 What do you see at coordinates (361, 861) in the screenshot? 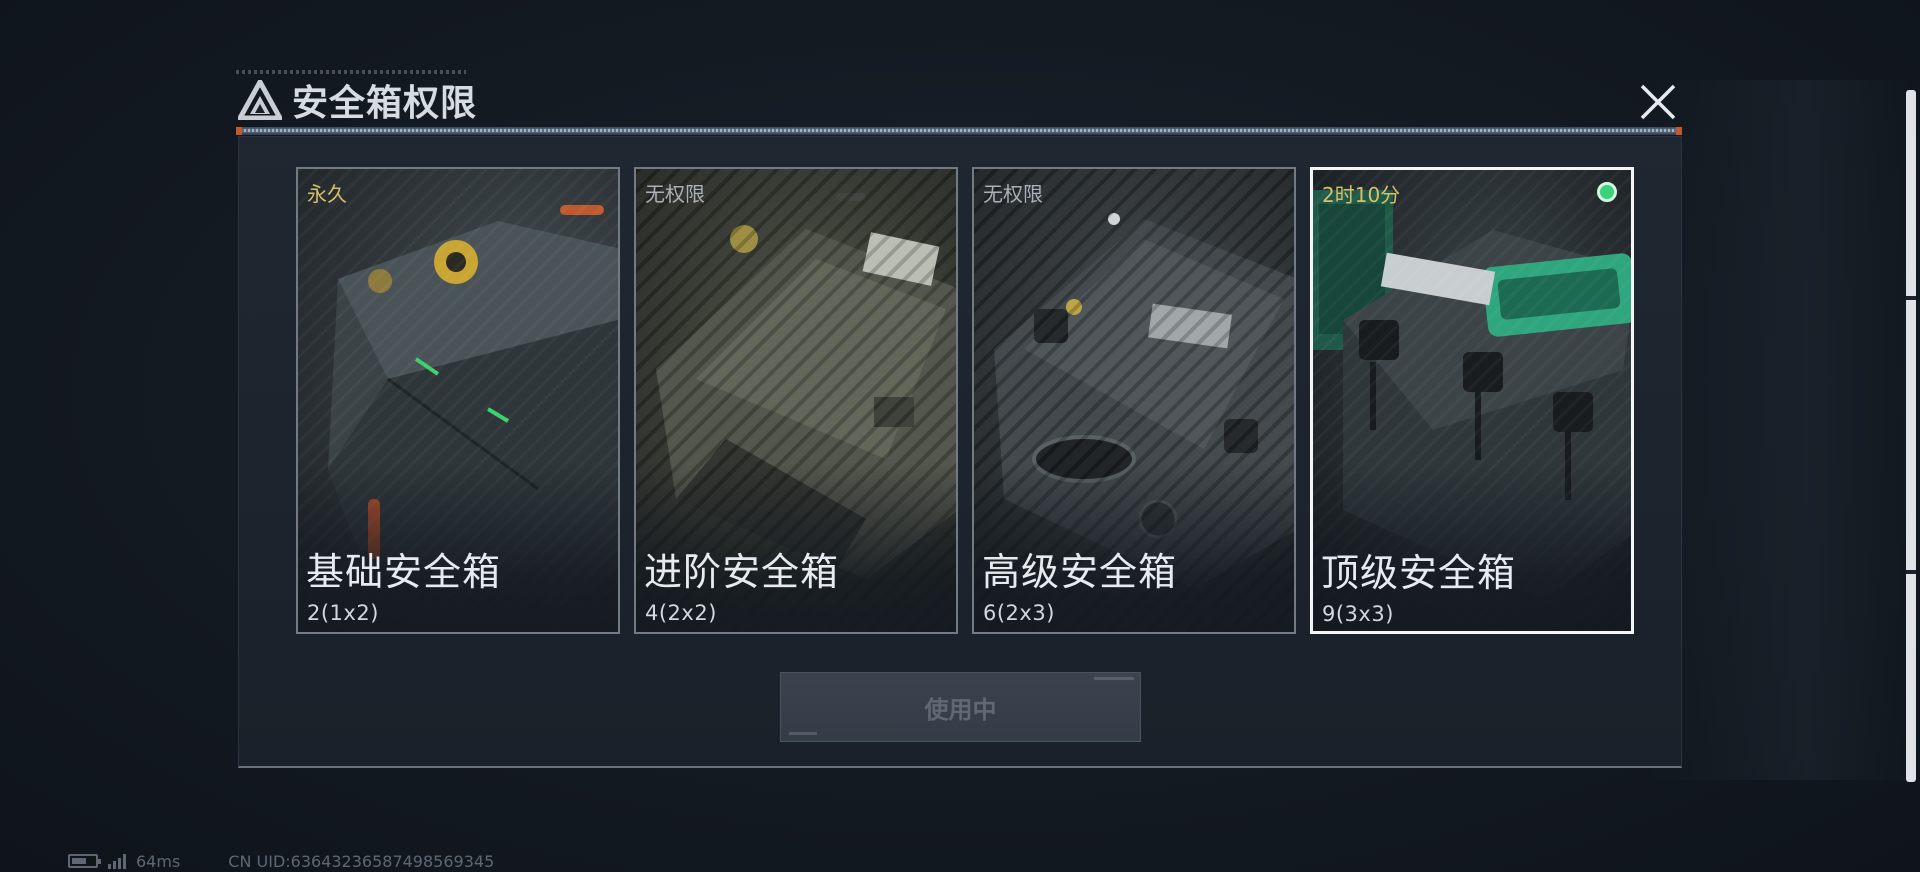
I see `uid-text: CN UID:6364323658749856934​5` at bounding box center [361, 861].